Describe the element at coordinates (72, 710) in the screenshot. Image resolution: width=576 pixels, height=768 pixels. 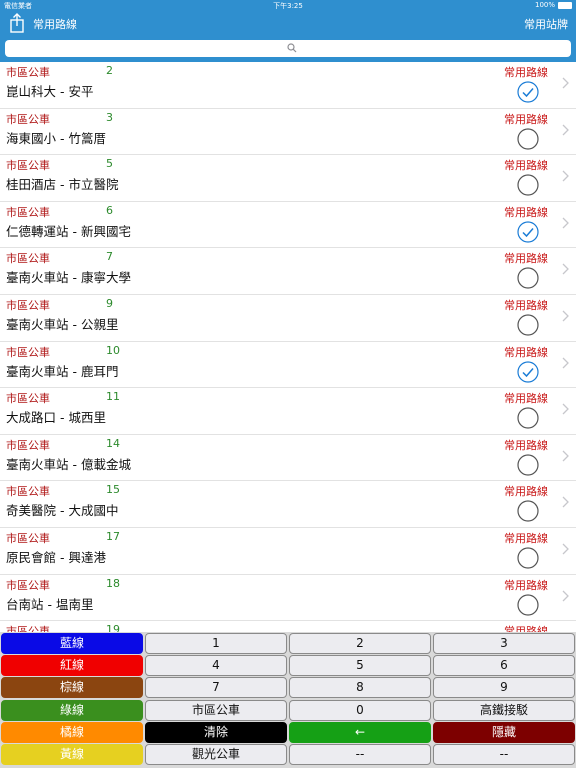
I see `keypad-key: 綠線` at that location.